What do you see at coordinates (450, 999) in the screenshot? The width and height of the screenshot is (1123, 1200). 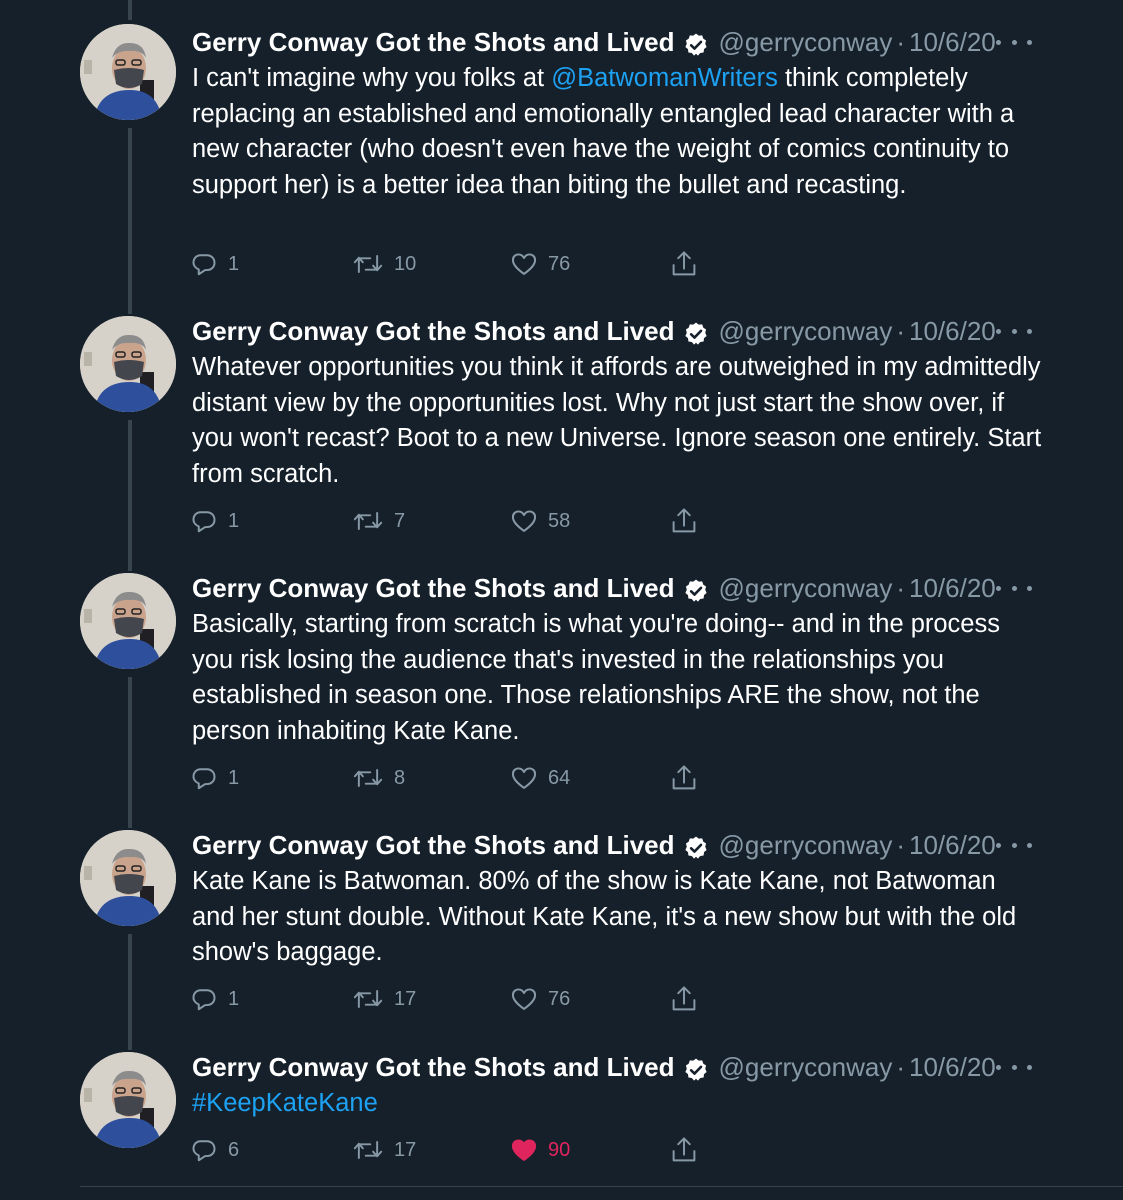 I see `tweet-actions: 1 17 76` at bounding box center [450, 999].